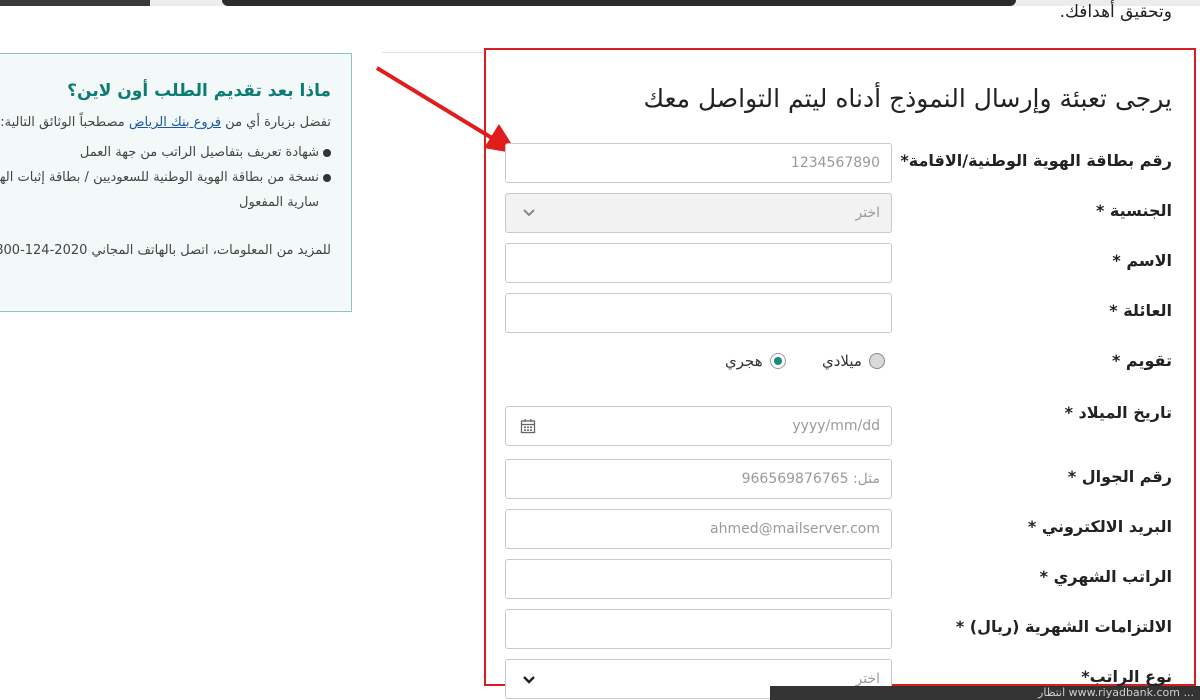  What do you see at coordinates (1133, 210) in the screenshot?
I see `nationality-label: الجنسية *` at bounding box center [1133, 210].